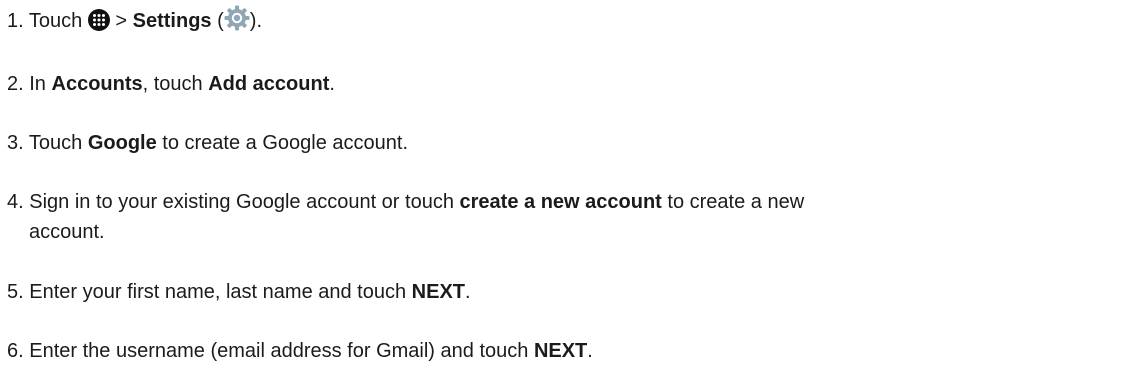 The image size is (1129, 378). I want to click on step-text-continued: account., so click(67, 232).